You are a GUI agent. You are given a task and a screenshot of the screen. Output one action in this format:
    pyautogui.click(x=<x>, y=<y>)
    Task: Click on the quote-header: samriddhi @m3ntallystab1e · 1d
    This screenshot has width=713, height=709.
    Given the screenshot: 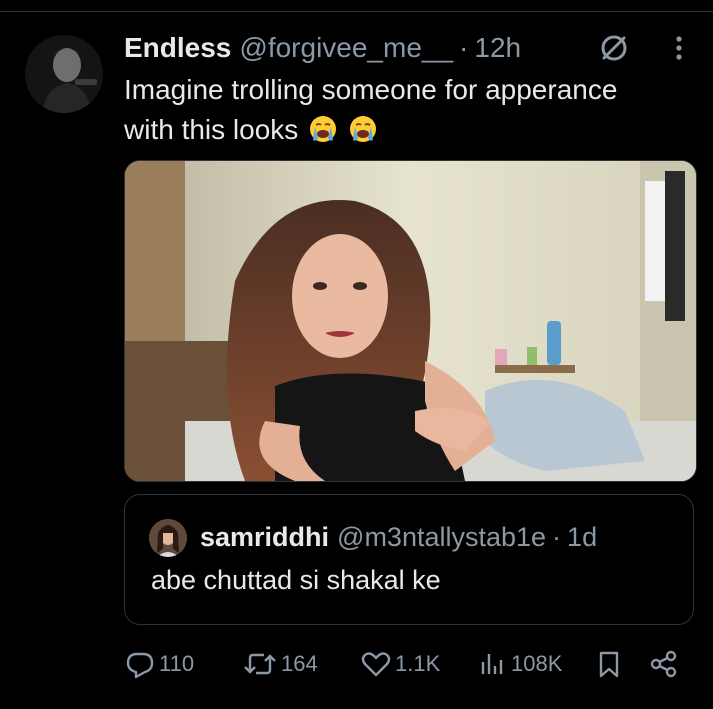 What is the action you would take?
    pyautogui.click(x=398, y=537)
    